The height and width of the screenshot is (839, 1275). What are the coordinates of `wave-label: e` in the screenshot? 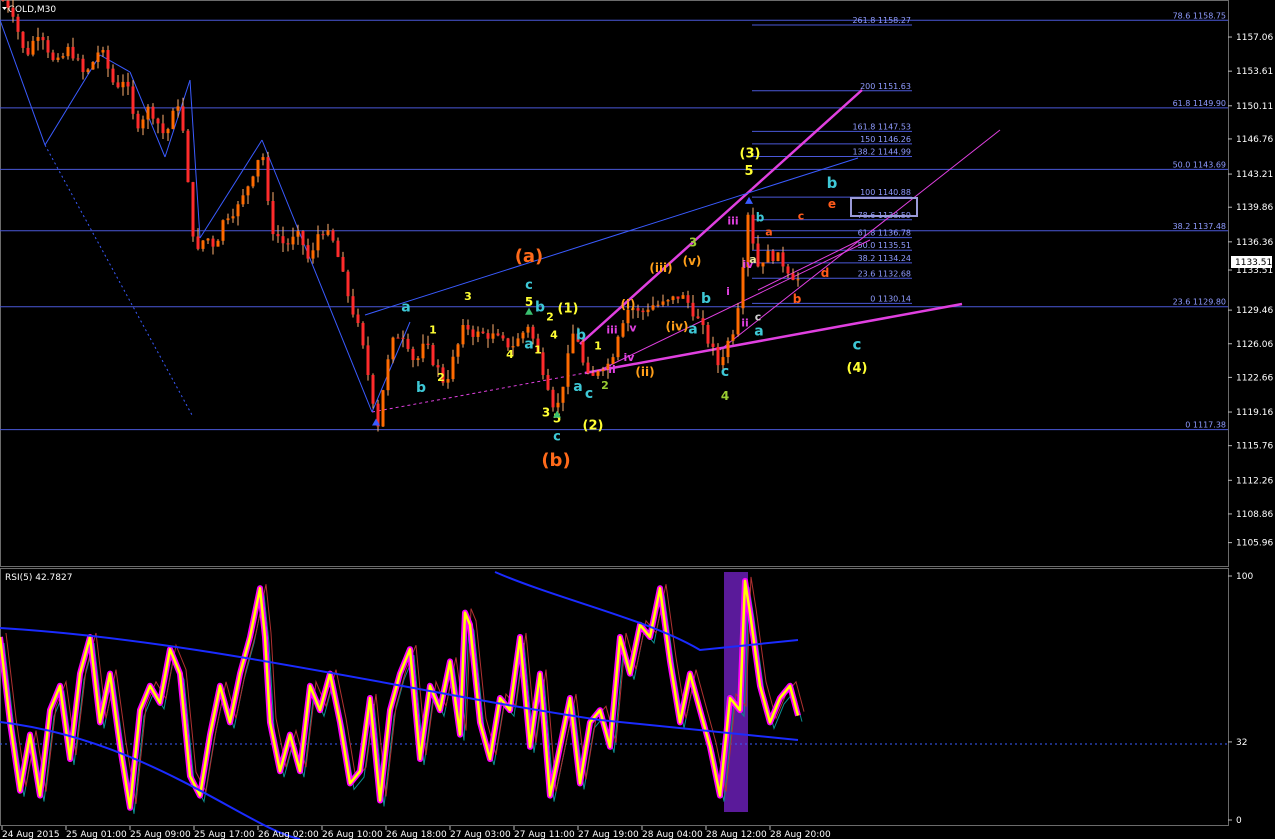 It's located at (832, 204).